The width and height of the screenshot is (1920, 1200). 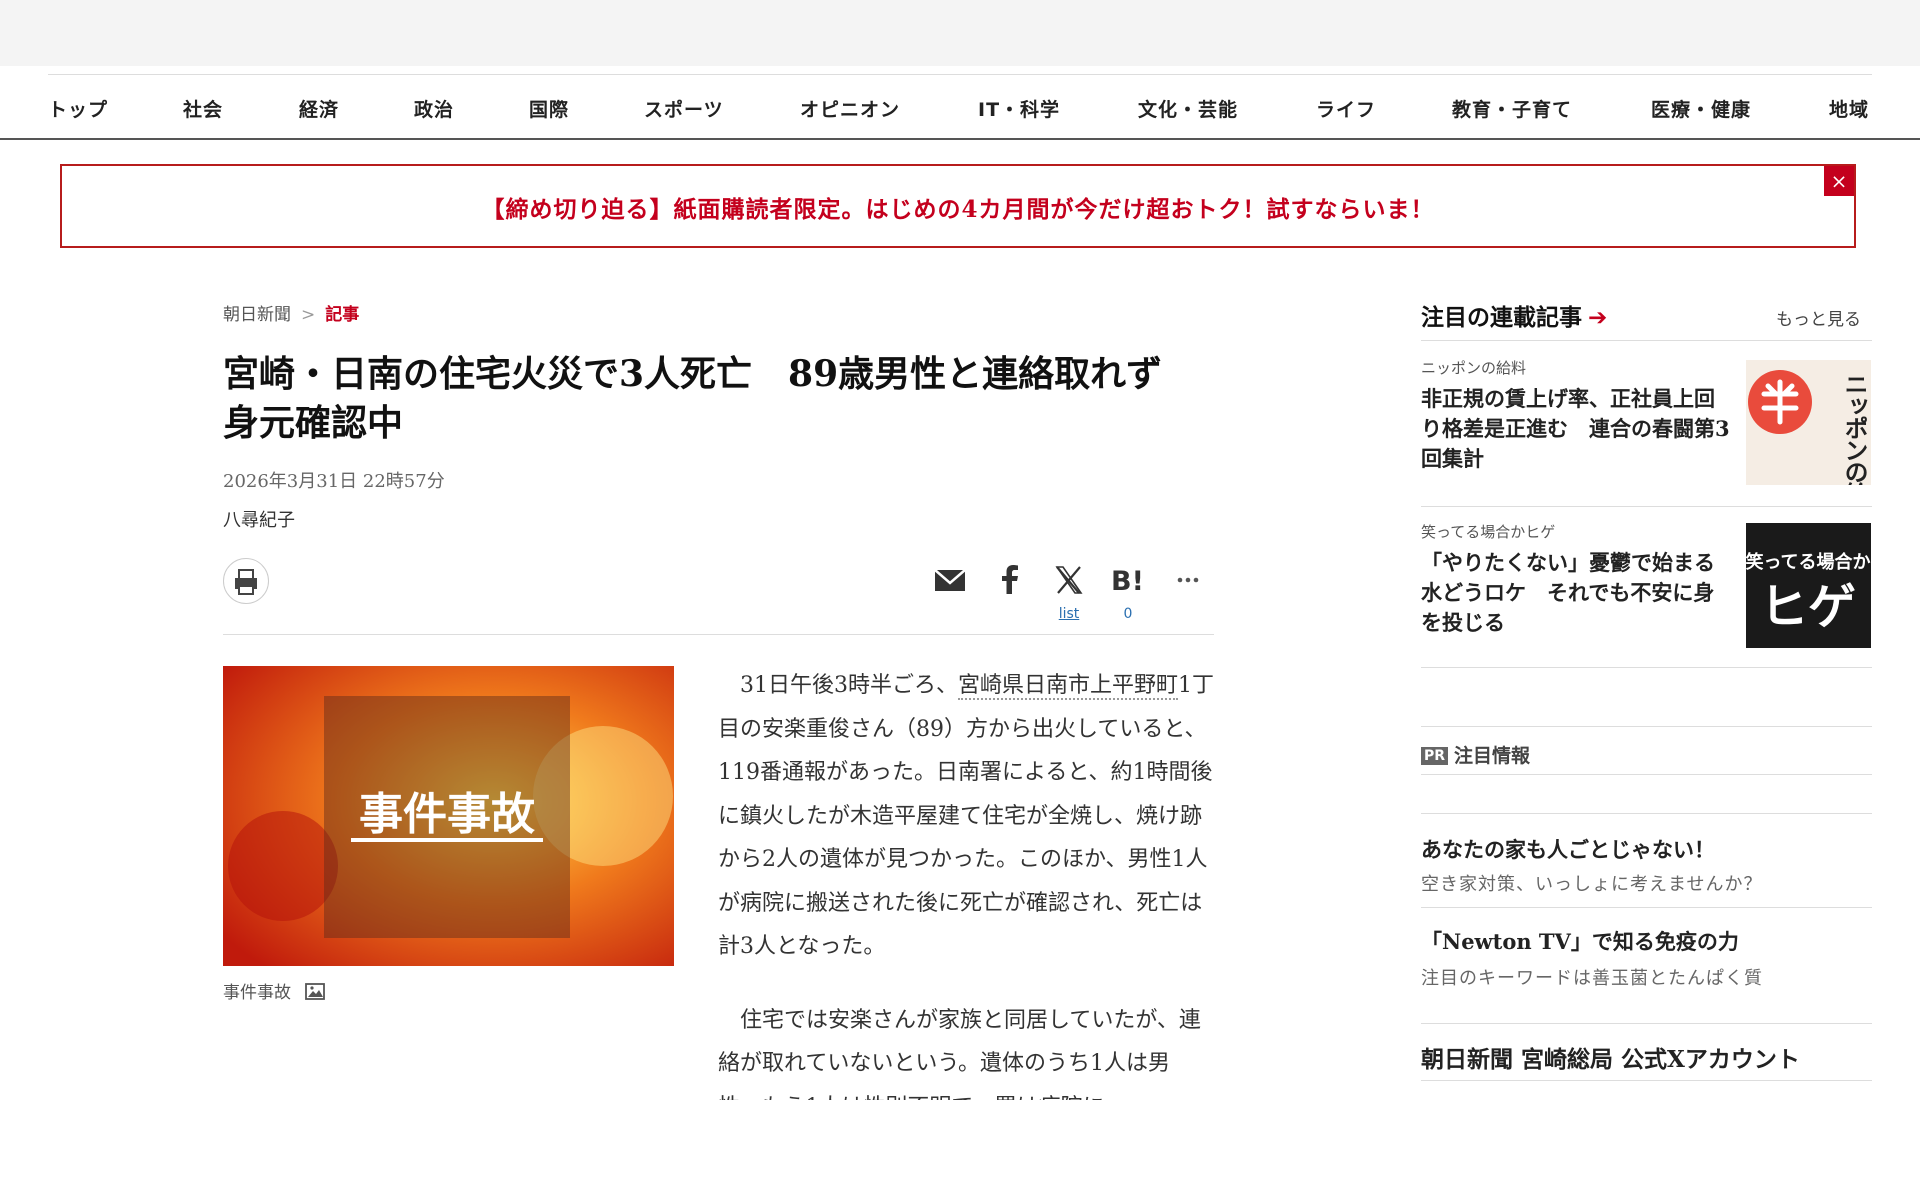 I want to click on hatena-bookmark-icon: B!, so click(x=1127, y=581).